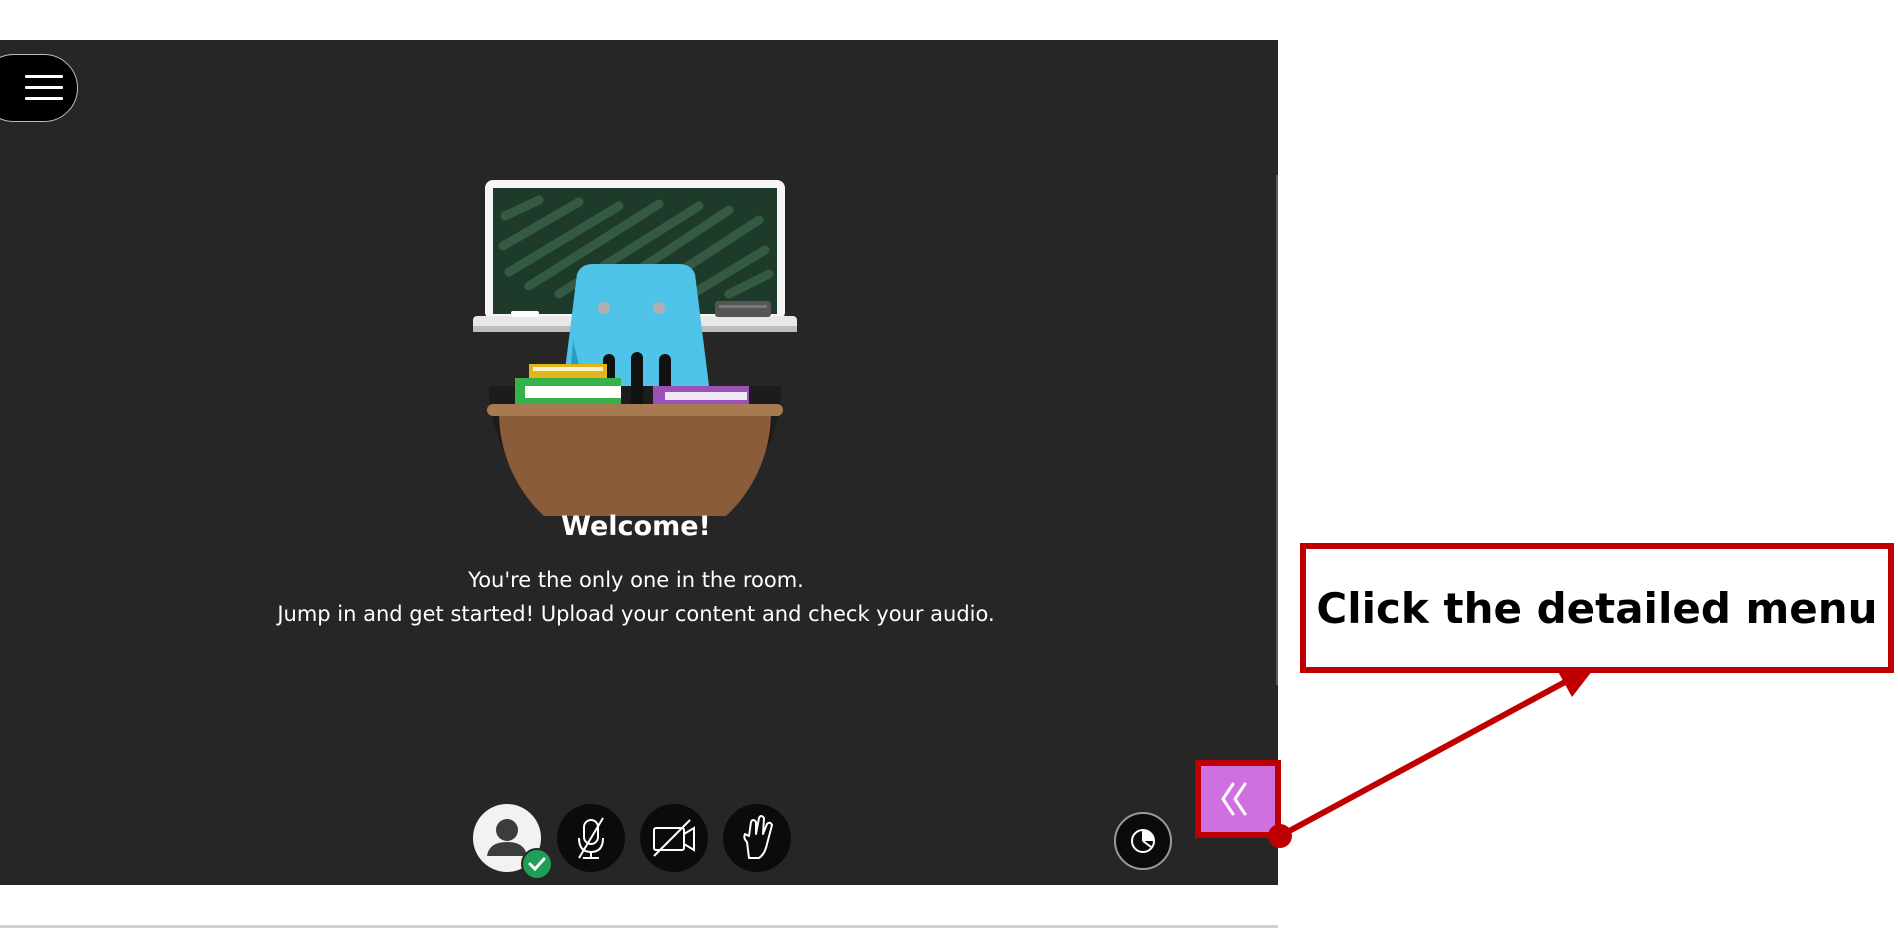 This screenshot has height=928, width=1898. What do you see at coordinates (635, 348) in the screenshot?
I see `classroom-illustration` at bounding box center [635, 348].